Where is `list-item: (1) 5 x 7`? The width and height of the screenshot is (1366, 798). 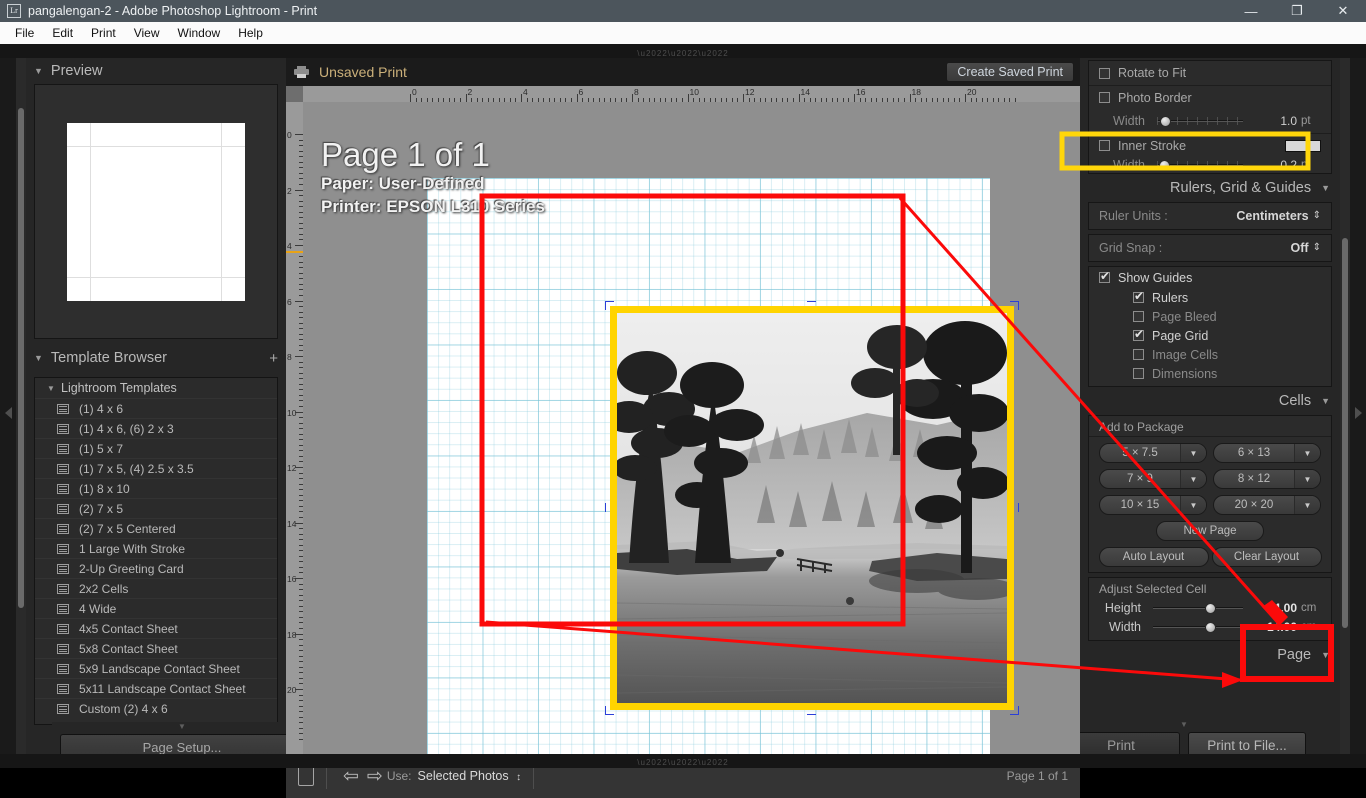 list-item: (1) 5 x 7 is located at coordinates (156, 448).